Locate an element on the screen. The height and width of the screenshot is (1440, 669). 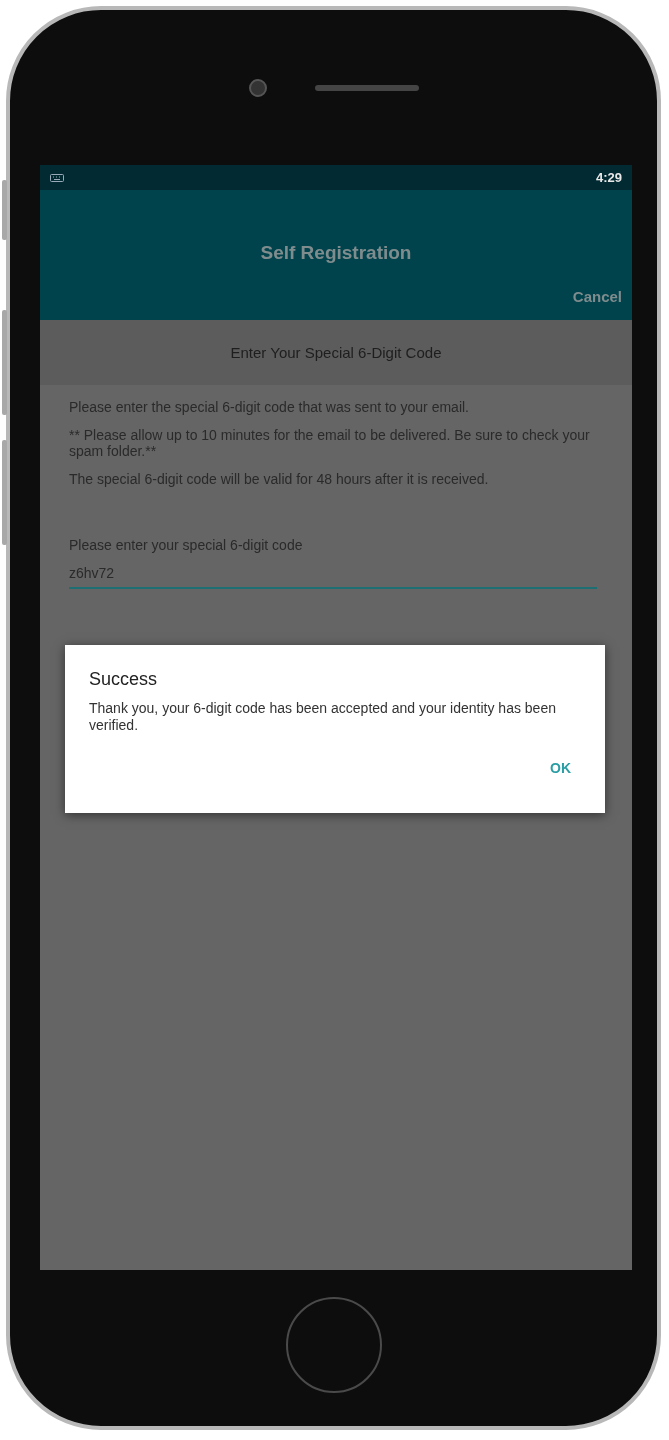
keyboard-icon is located at coordinates (57, 177).